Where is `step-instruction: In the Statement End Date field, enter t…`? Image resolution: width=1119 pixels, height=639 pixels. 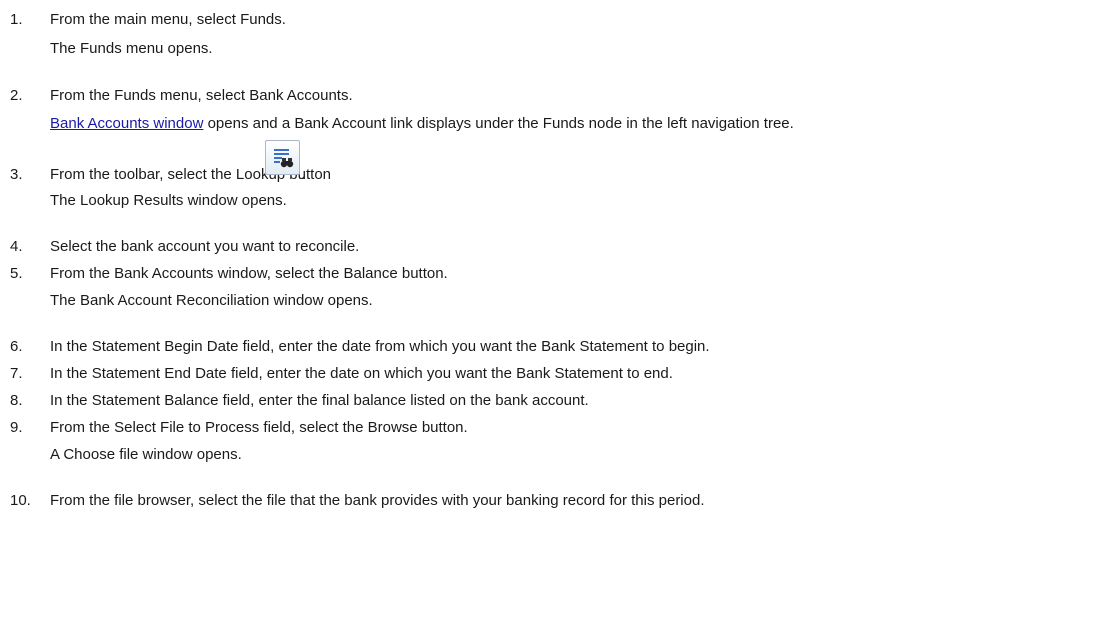
step-instruction: In the Statement End Date field, enter t… is located at coordinates (361, 373).